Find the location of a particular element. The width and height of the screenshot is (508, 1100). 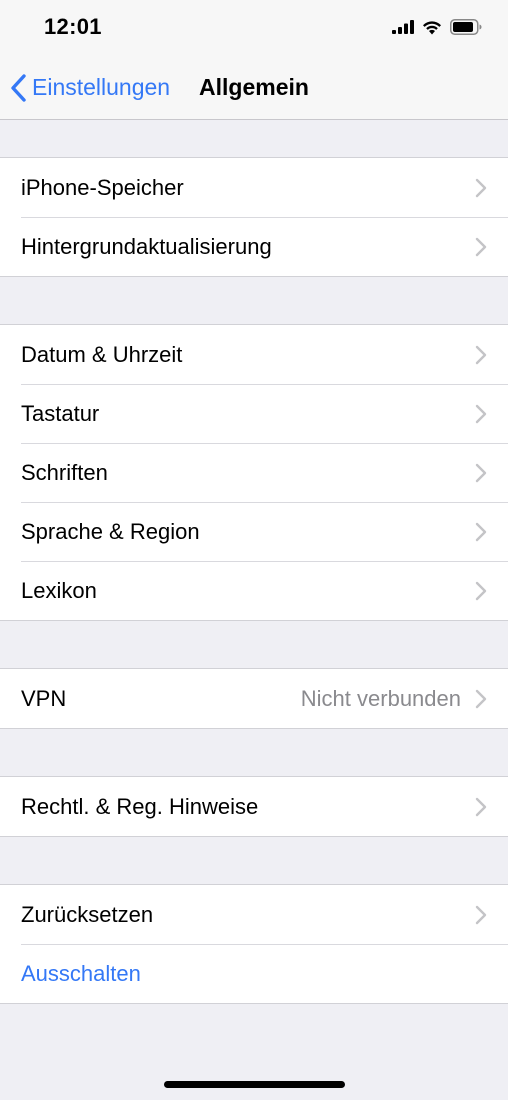

cellular-signal-icon is located at coordinates (403, 27).